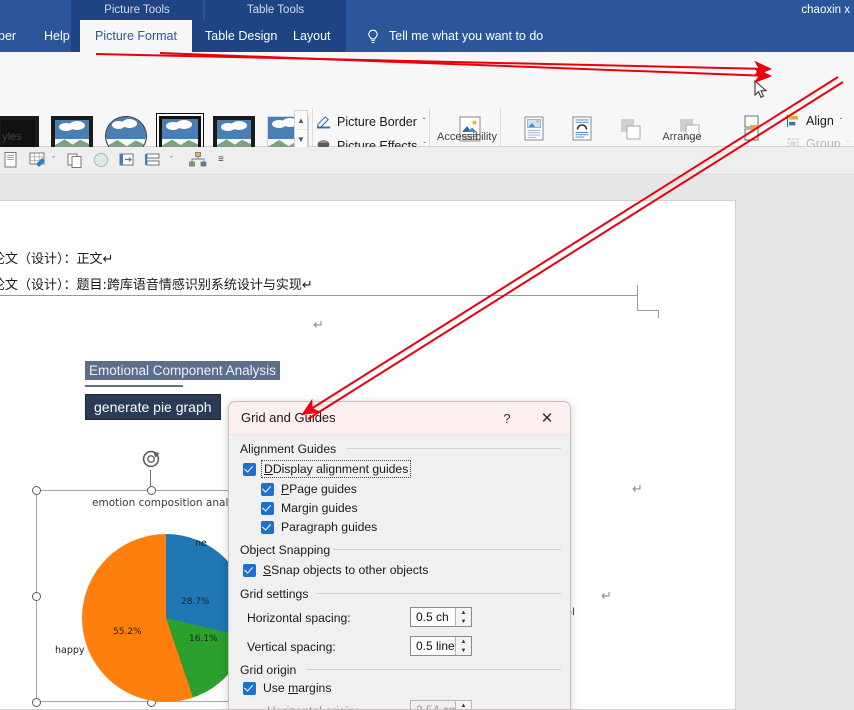  What do you see at coordinates (70, 650) in the screenshot?
I see `pie-category-happy: happy` at bounding box center [70, 650].